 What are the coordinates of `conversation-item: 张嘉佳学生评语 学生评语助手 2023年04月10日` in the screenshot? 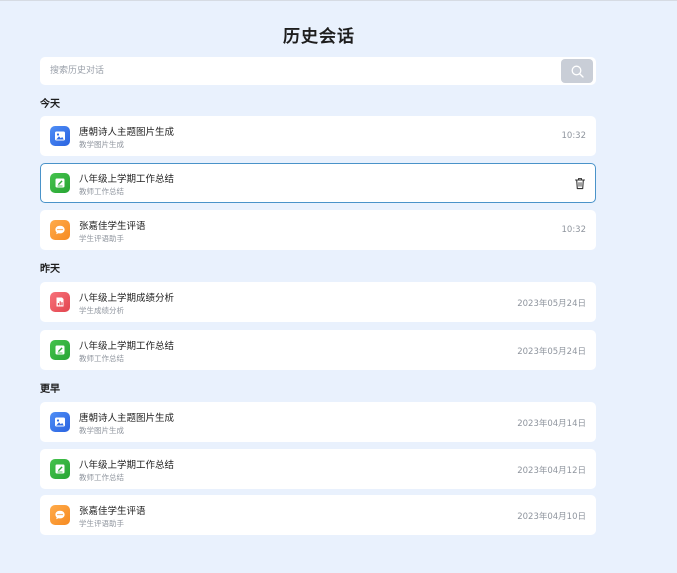 It's located at (318, 515).